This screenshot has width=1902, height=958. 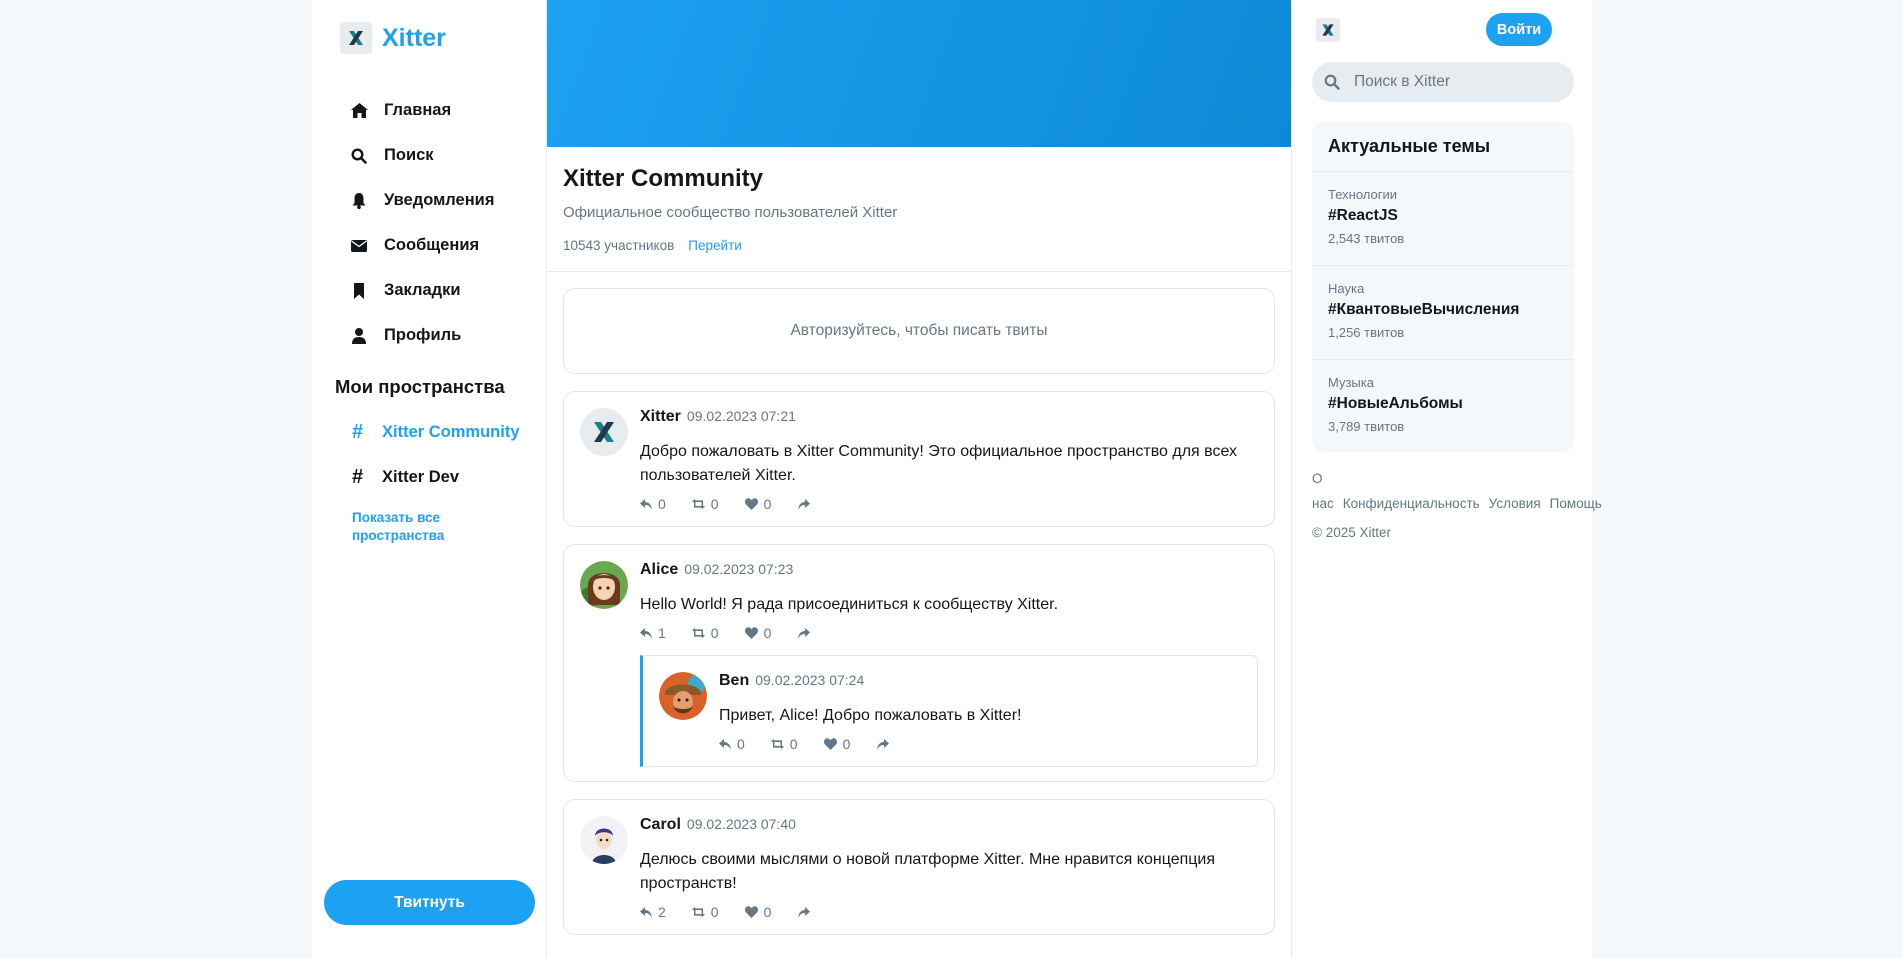 What do you see at coordinates (741, 744) in the screenshot?
I see `reply-count: 0` at bounding box center [741, 744].